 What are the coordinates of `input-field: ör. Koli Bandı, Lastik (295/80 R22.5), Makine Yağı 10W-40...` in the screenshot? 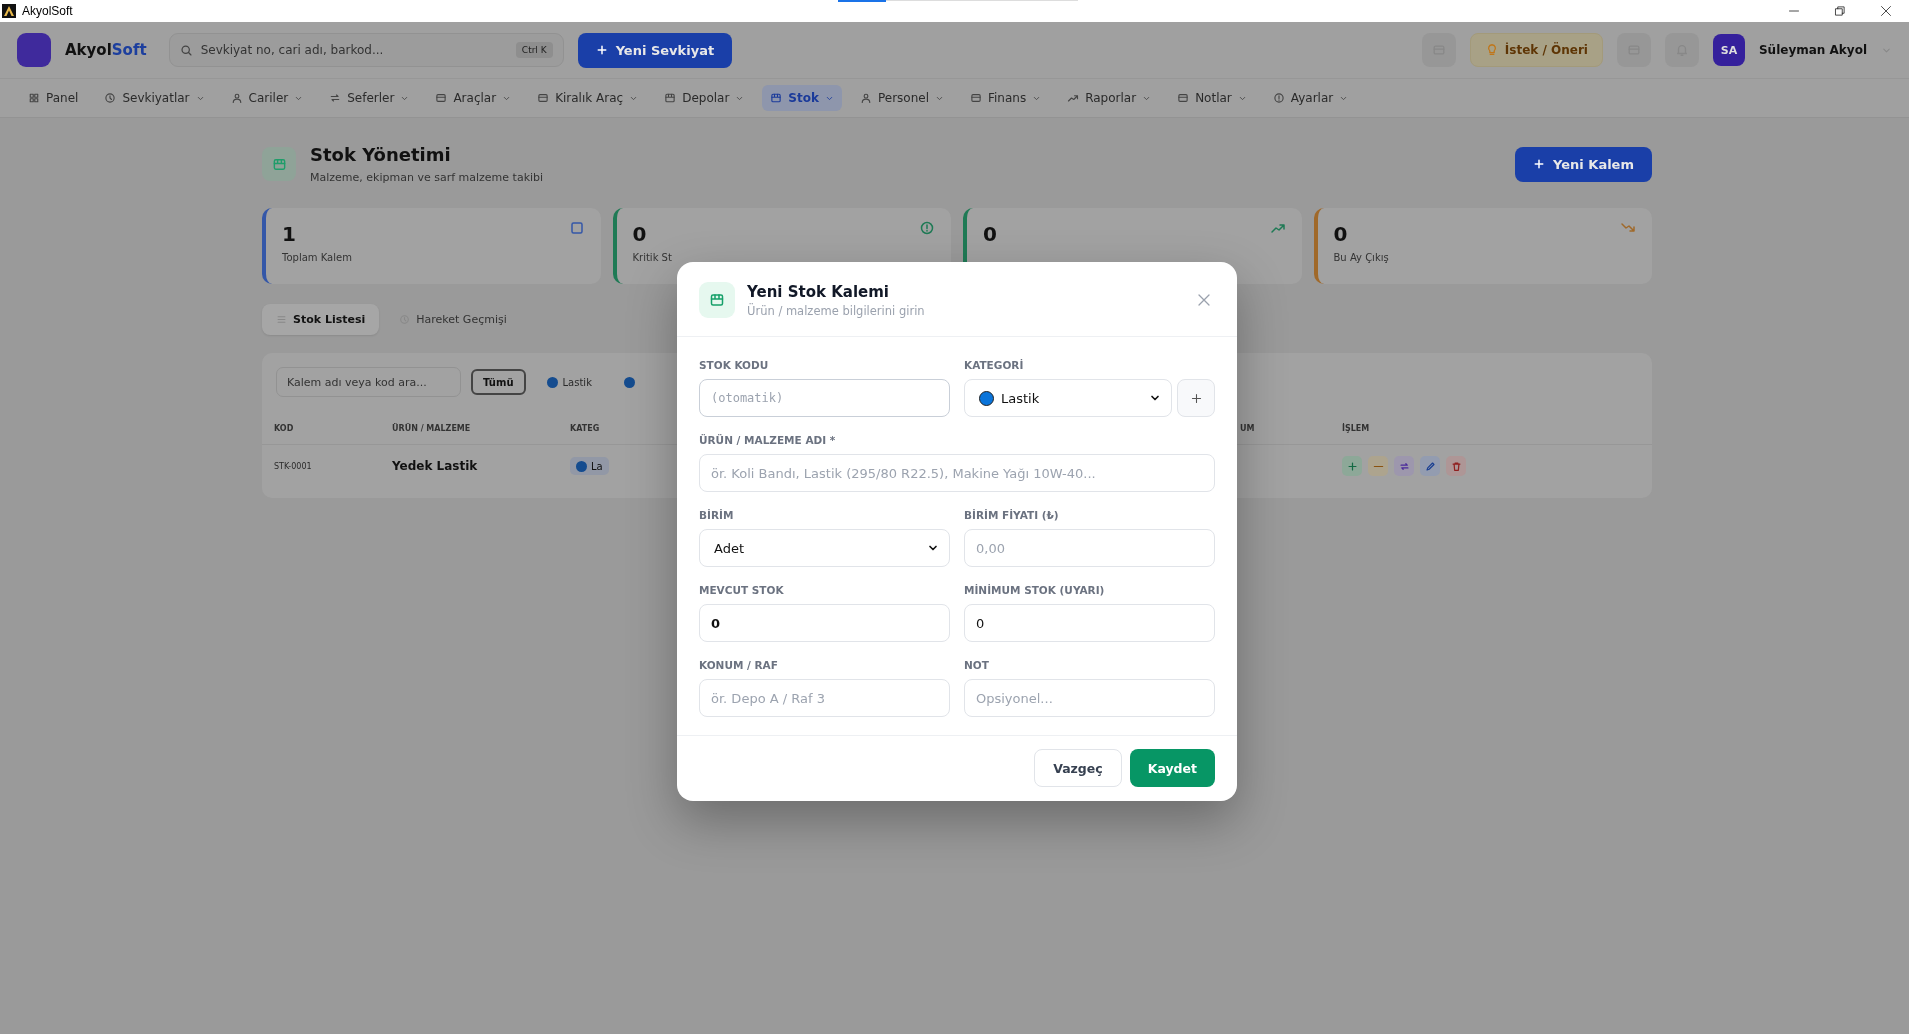 It's located at (957, 473).